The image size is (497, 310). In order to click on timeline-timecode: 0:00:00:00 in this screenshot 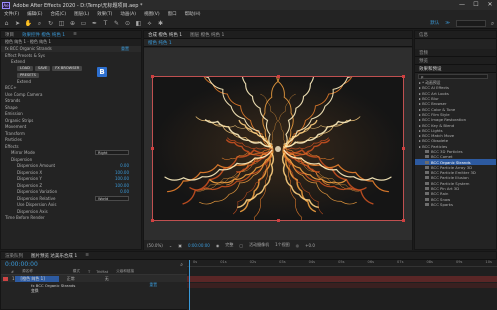, I will do `click(19, 264)`.